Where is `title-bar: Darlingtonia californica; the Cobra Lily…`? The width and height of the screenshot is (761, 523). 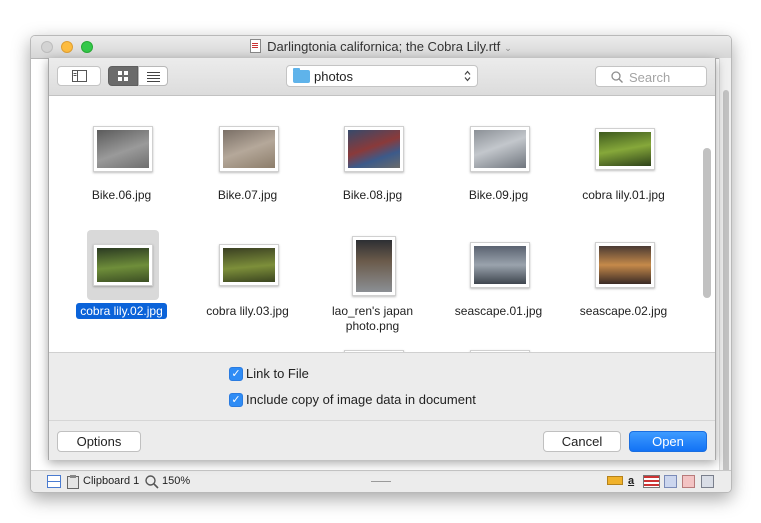
title-bar: Darlingtonia californica; the Cobra Lily… is located at coordinates (381, 47).